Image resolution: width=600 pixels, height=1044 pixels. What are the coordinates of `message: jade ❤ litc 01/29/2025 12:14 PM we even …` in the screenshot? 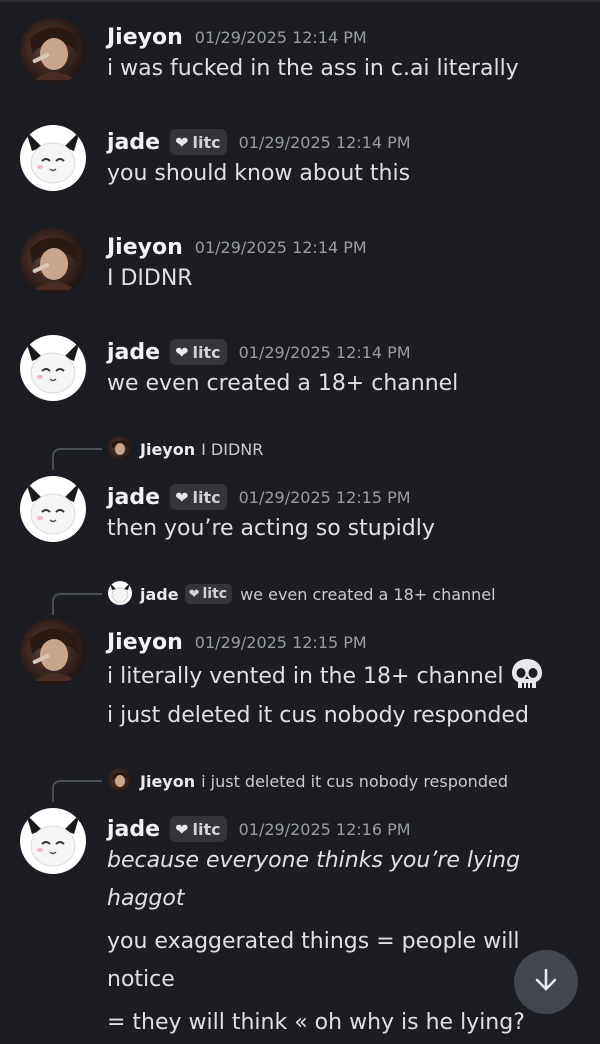 It's located at (300, 375).